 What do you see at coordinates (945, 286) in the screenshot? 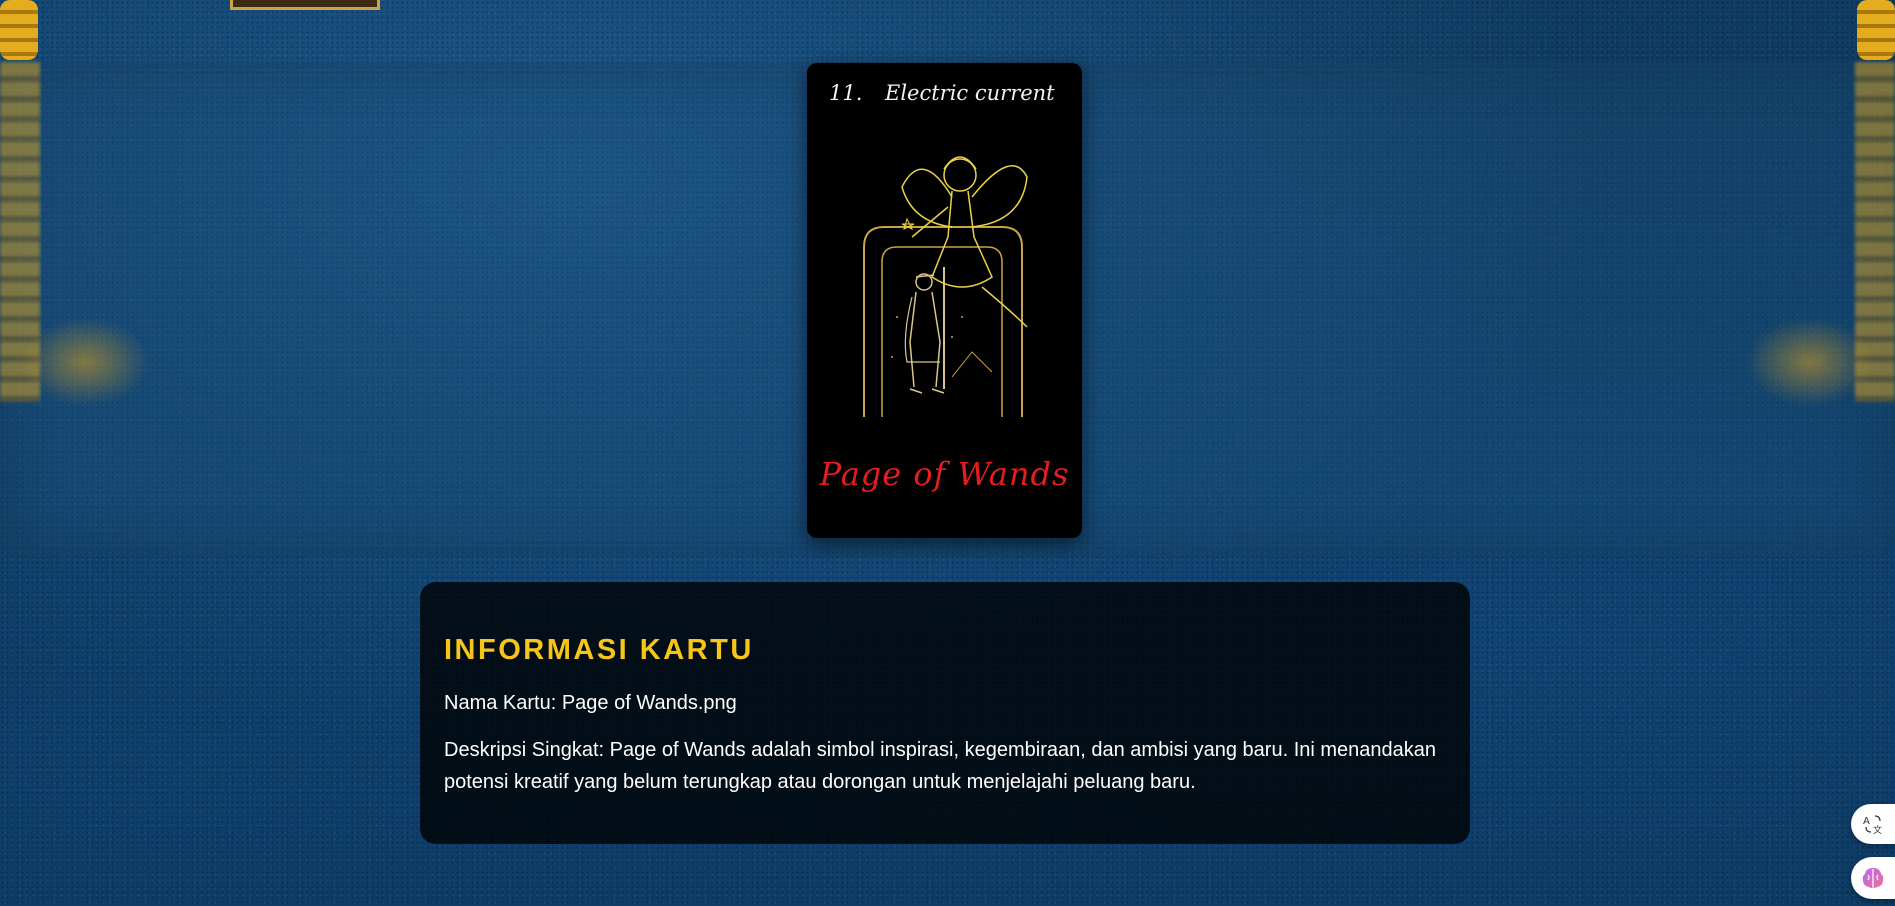
I see `card-illustration` at bounding box center [945, 286].